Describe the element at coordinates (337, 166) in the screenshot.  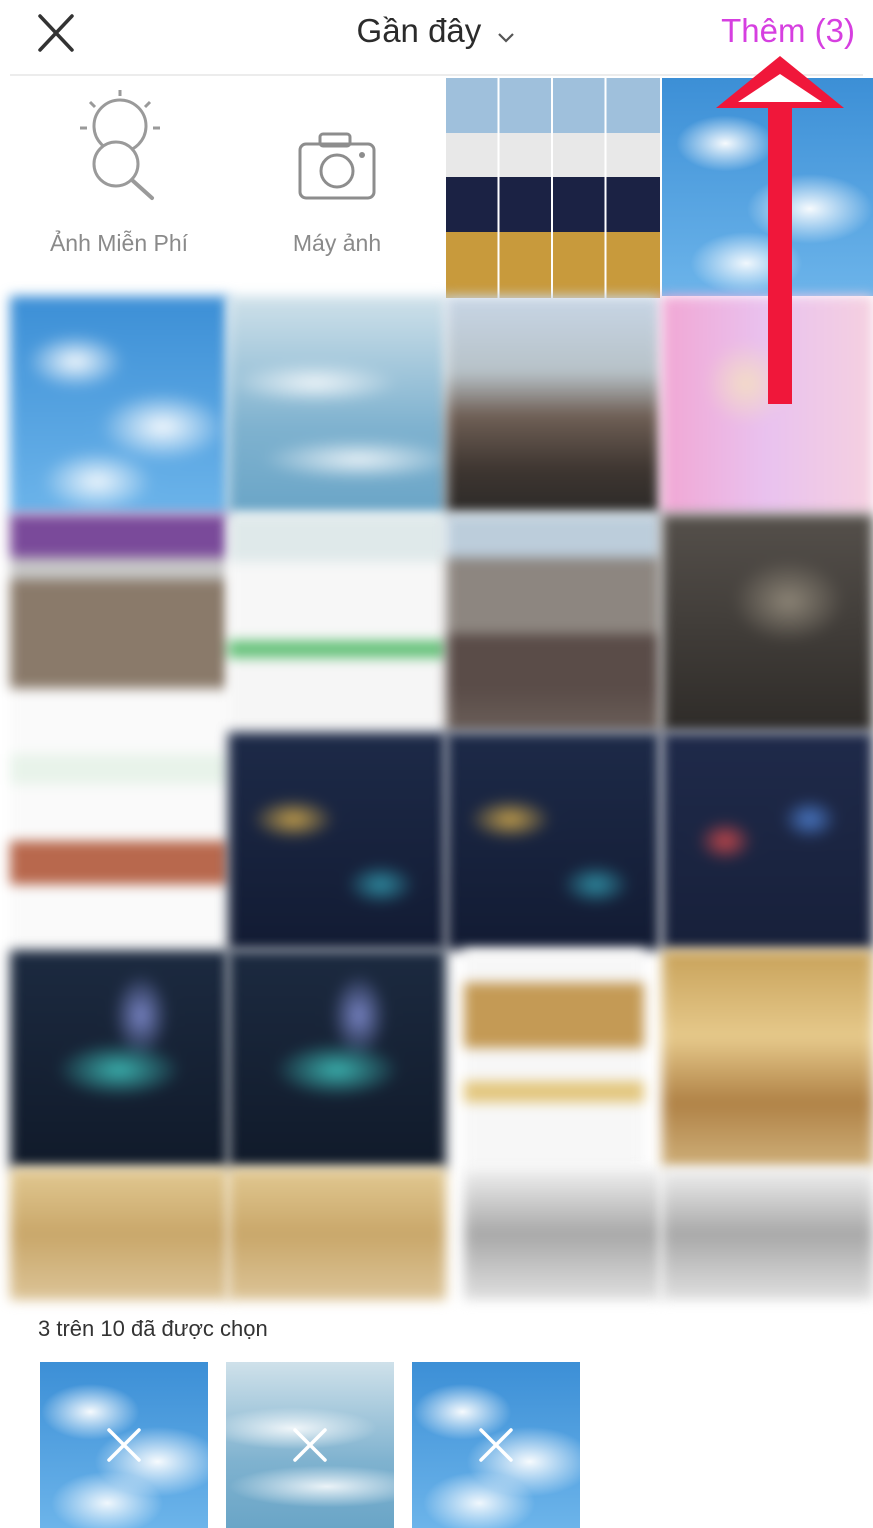
I see `camera-icon` at that location.